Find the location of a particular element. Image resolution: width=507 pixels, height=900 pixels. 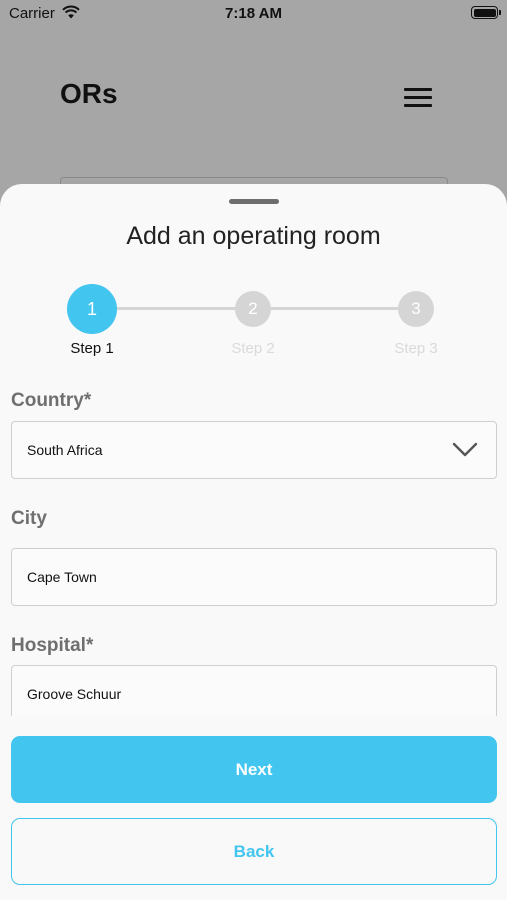

step-1-circle: 1 is located at coordinates (92, 309).